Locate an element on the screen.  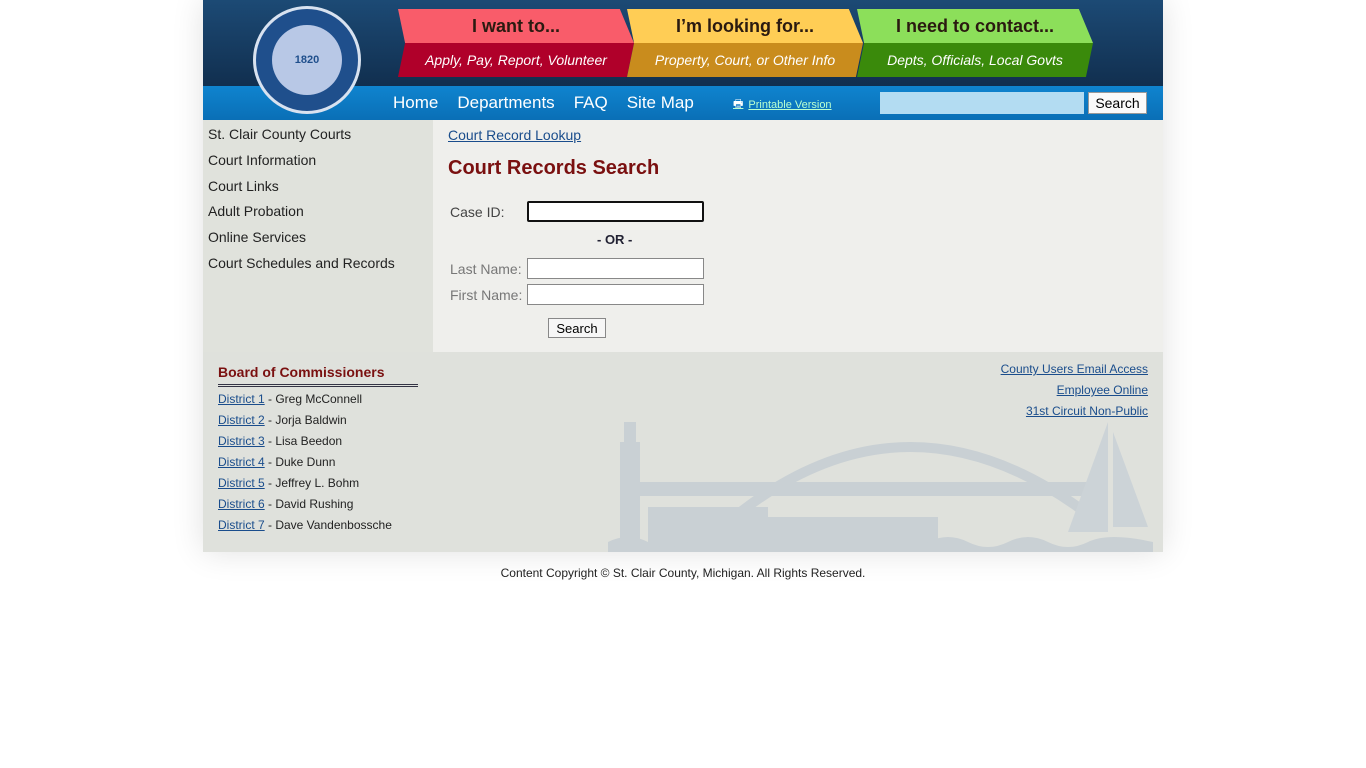
last-name-input is located at coordinates (615, 268).